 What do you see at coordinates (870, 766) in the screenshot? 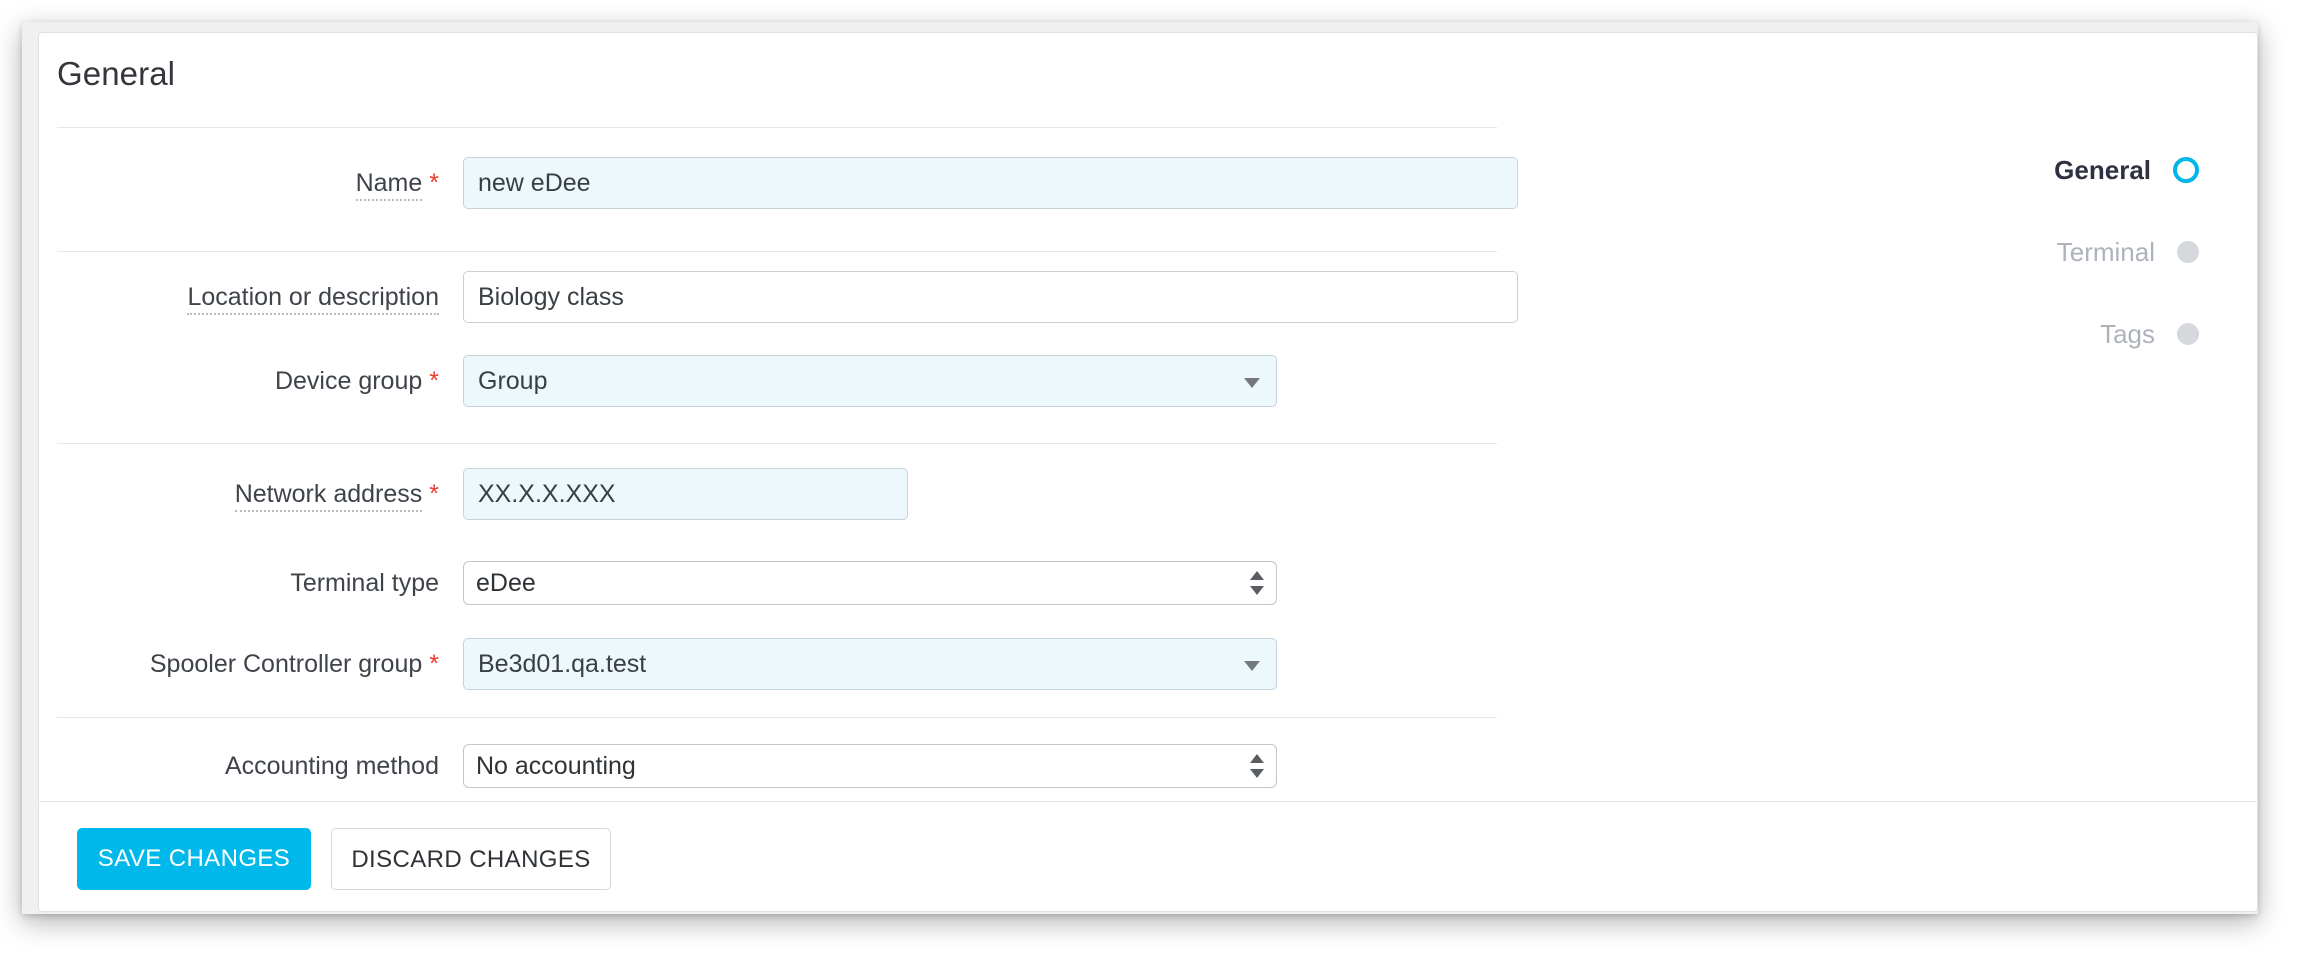
I see `accounting-method-select: No accounting` at bounding box center [870, 766].